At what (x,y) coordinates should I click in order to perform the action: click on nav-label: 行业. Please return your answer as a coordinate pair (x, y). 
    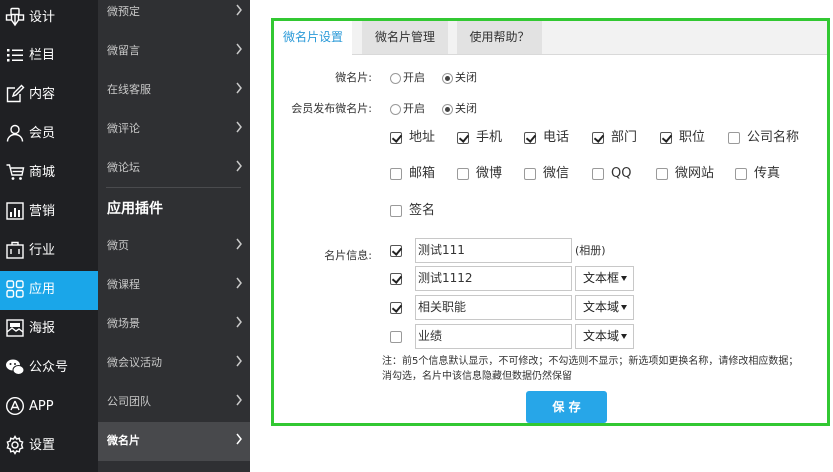
    Looking at the image, I should click on (42, 250).